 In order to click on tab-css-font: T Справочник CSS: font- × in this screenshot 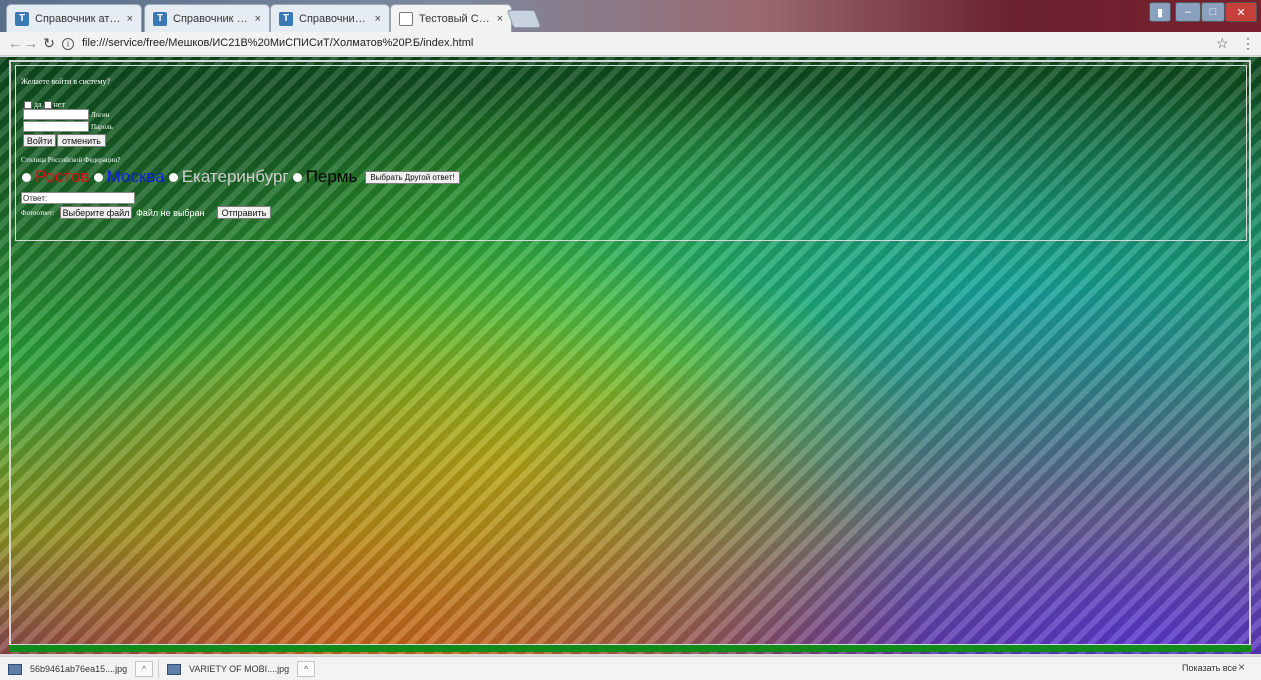, I will do `click(330, 18)`.